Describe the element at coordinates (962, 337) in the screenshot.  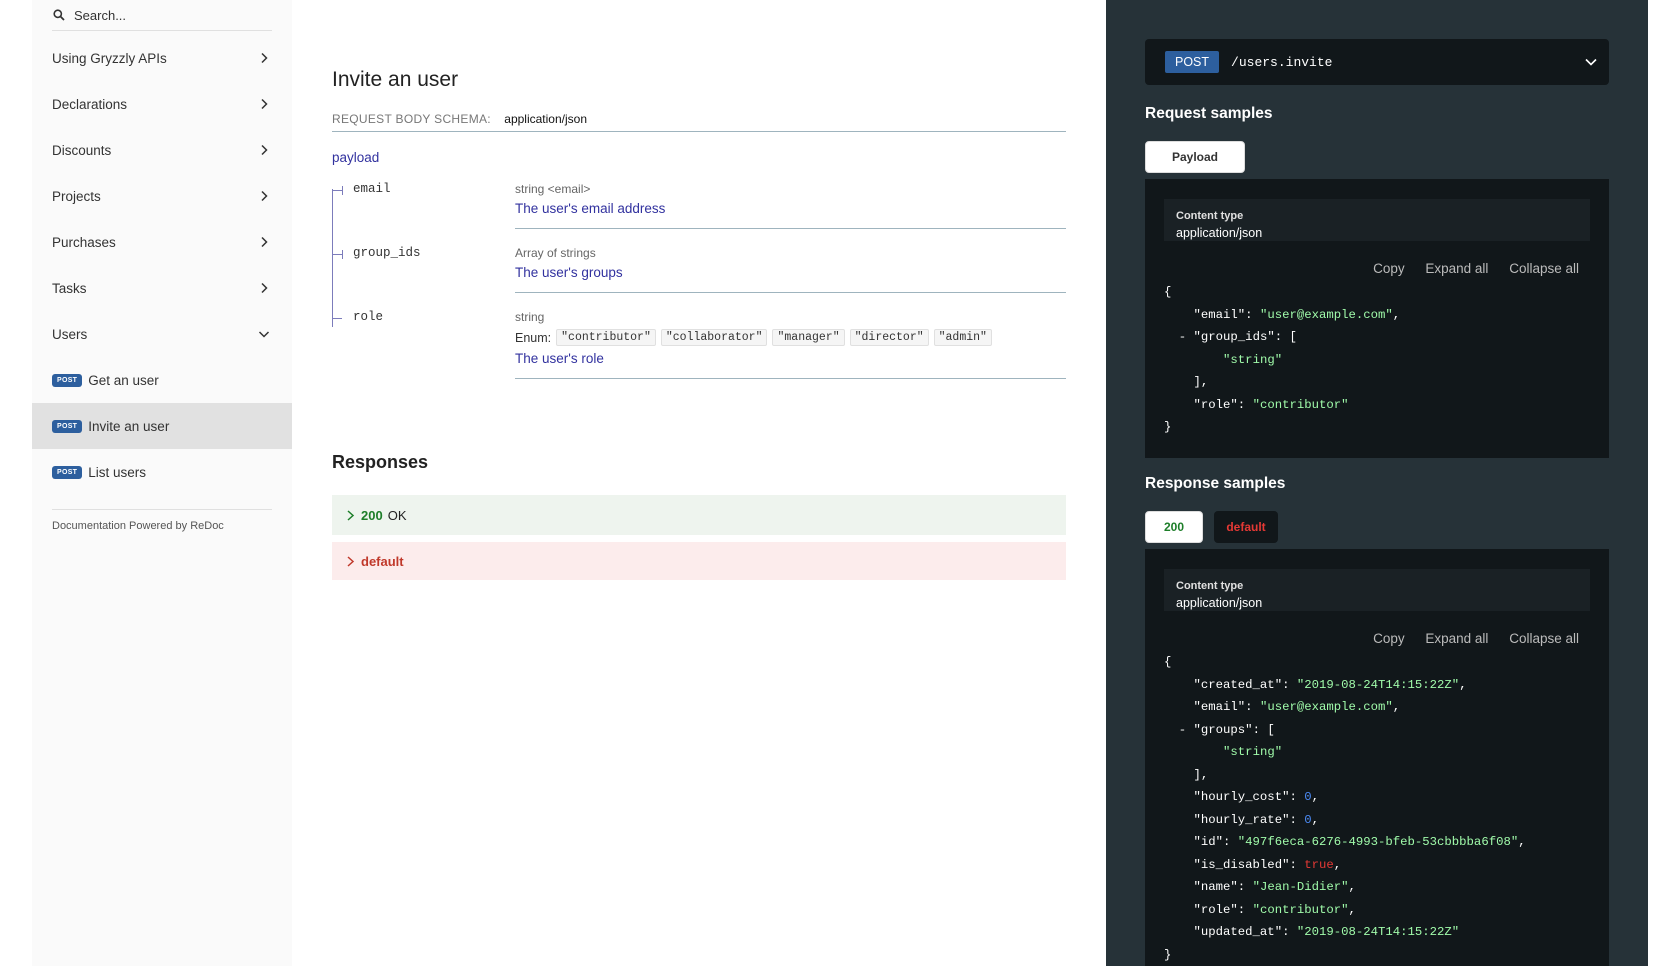
I see `enum-value: "admin"` at that location.